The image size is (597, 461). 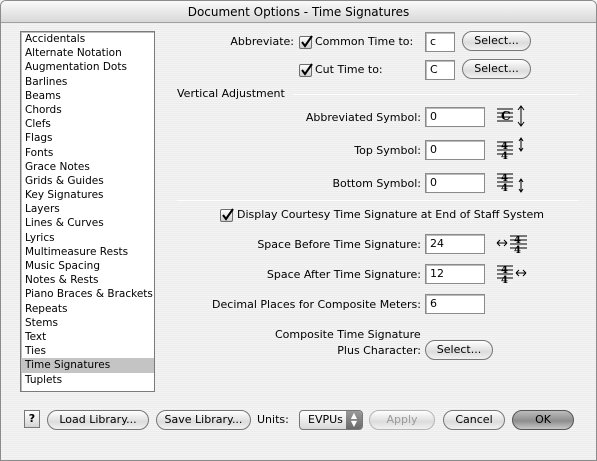 What do you see at coordinates (87, 67) in the screenshot?
I see `sidebar-item: Augmentation Dots` at bounding box center [87, 67].